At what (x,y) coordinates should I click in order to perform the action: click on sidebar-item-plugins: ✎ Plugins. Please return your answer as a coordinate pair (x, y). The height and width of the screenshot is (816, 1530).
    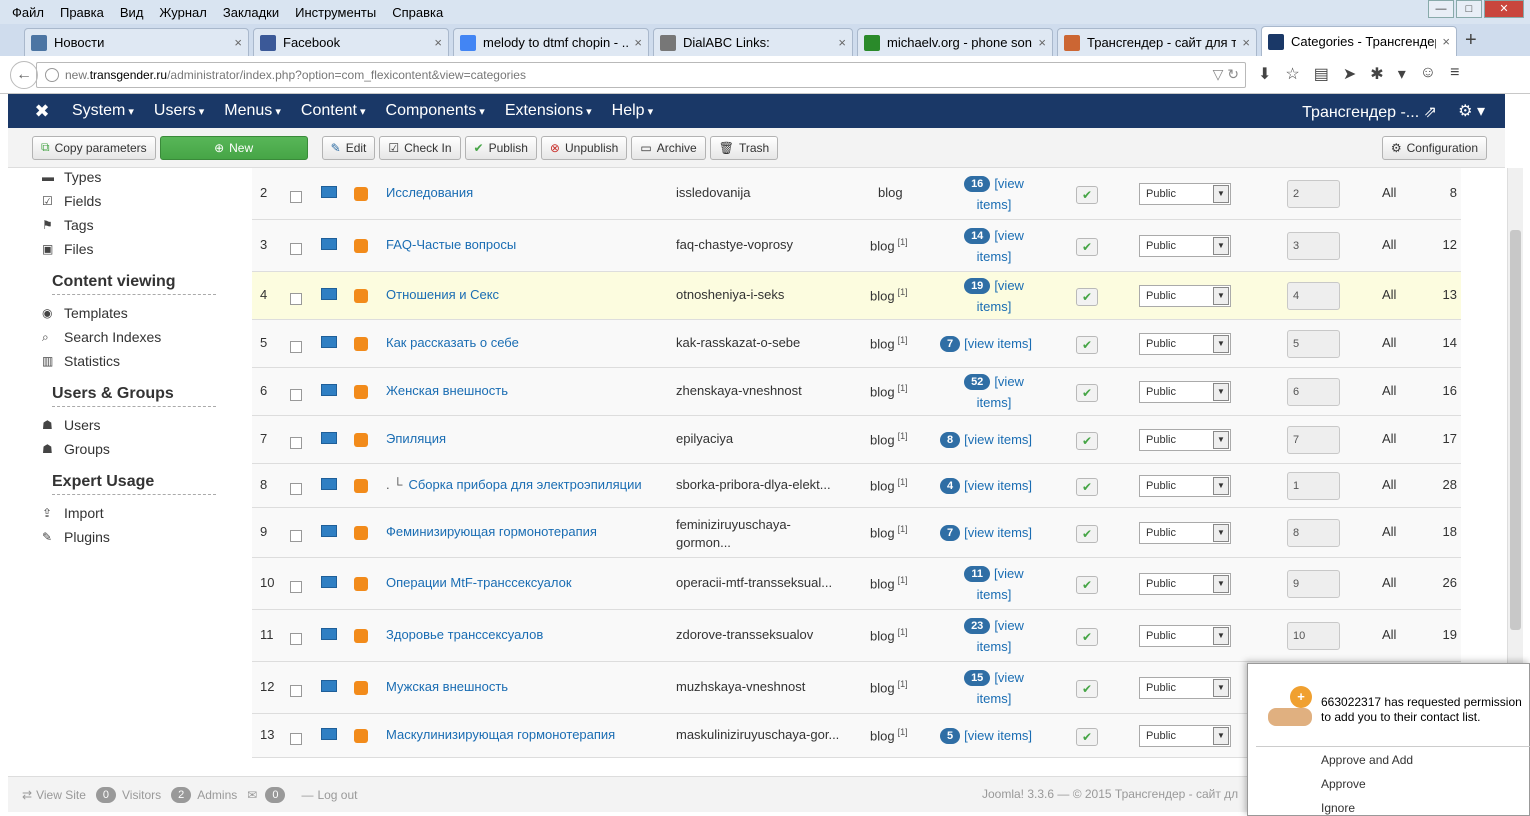
    Looking at the image, I should click on (129, 537).